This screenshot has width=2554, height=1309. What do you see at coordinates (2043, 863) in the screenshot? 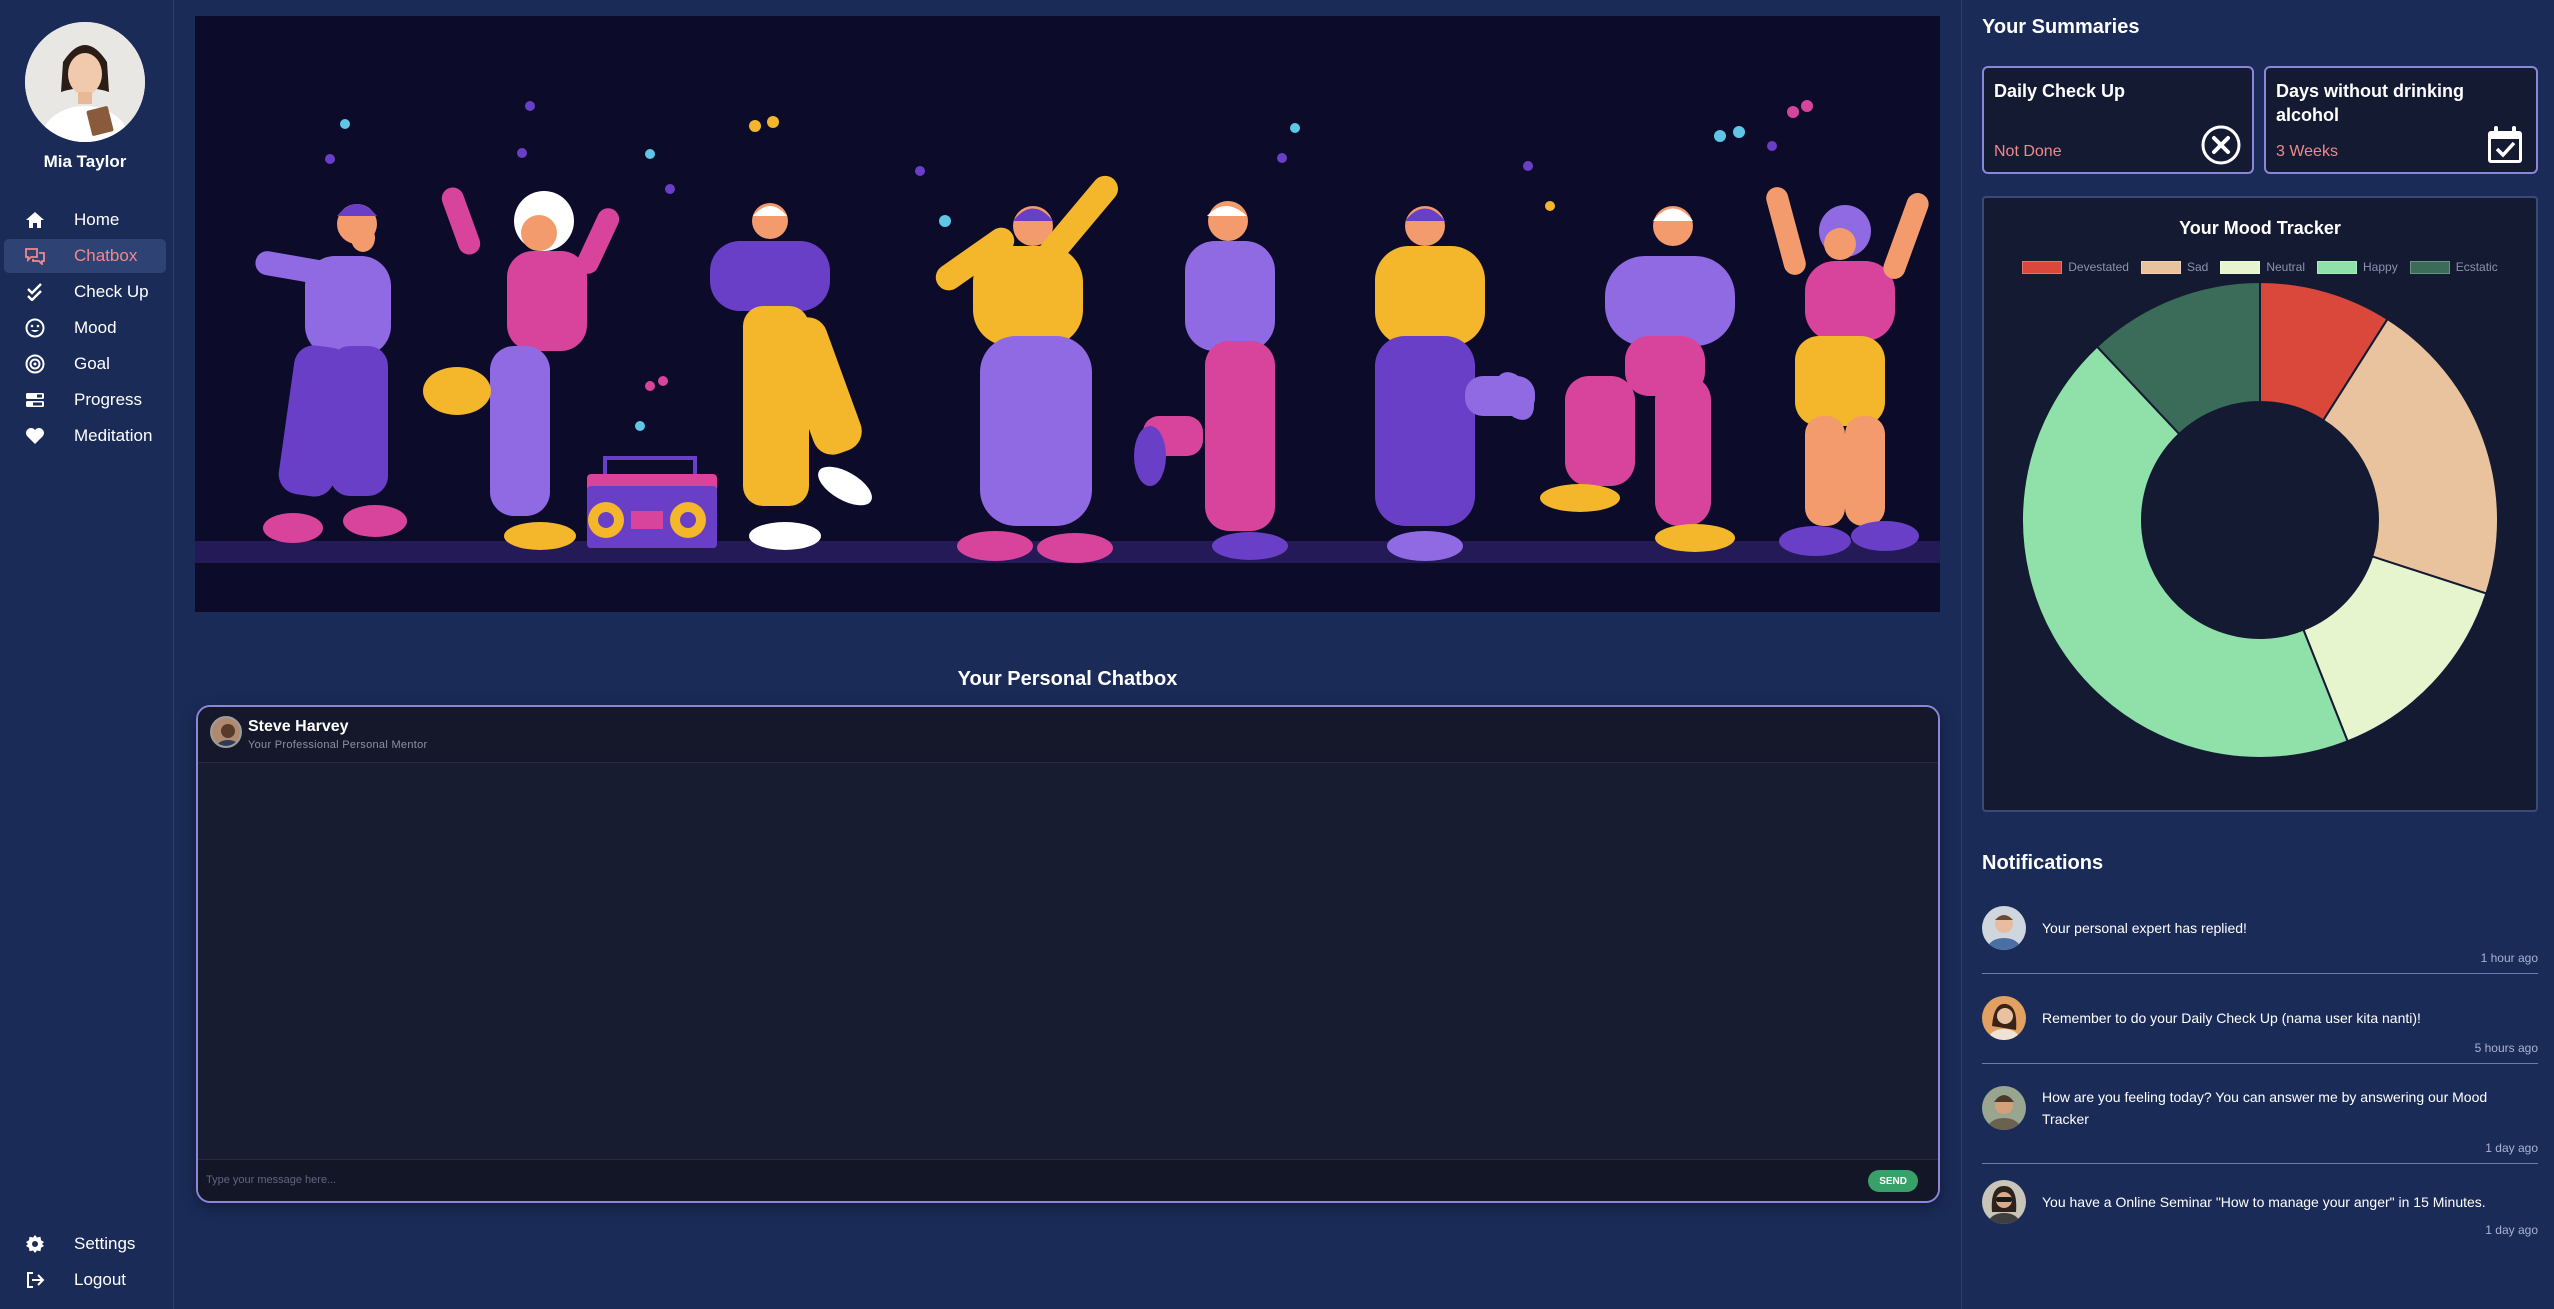
I see `notifications-title: Notifications` at bounding box center [2043, 863].